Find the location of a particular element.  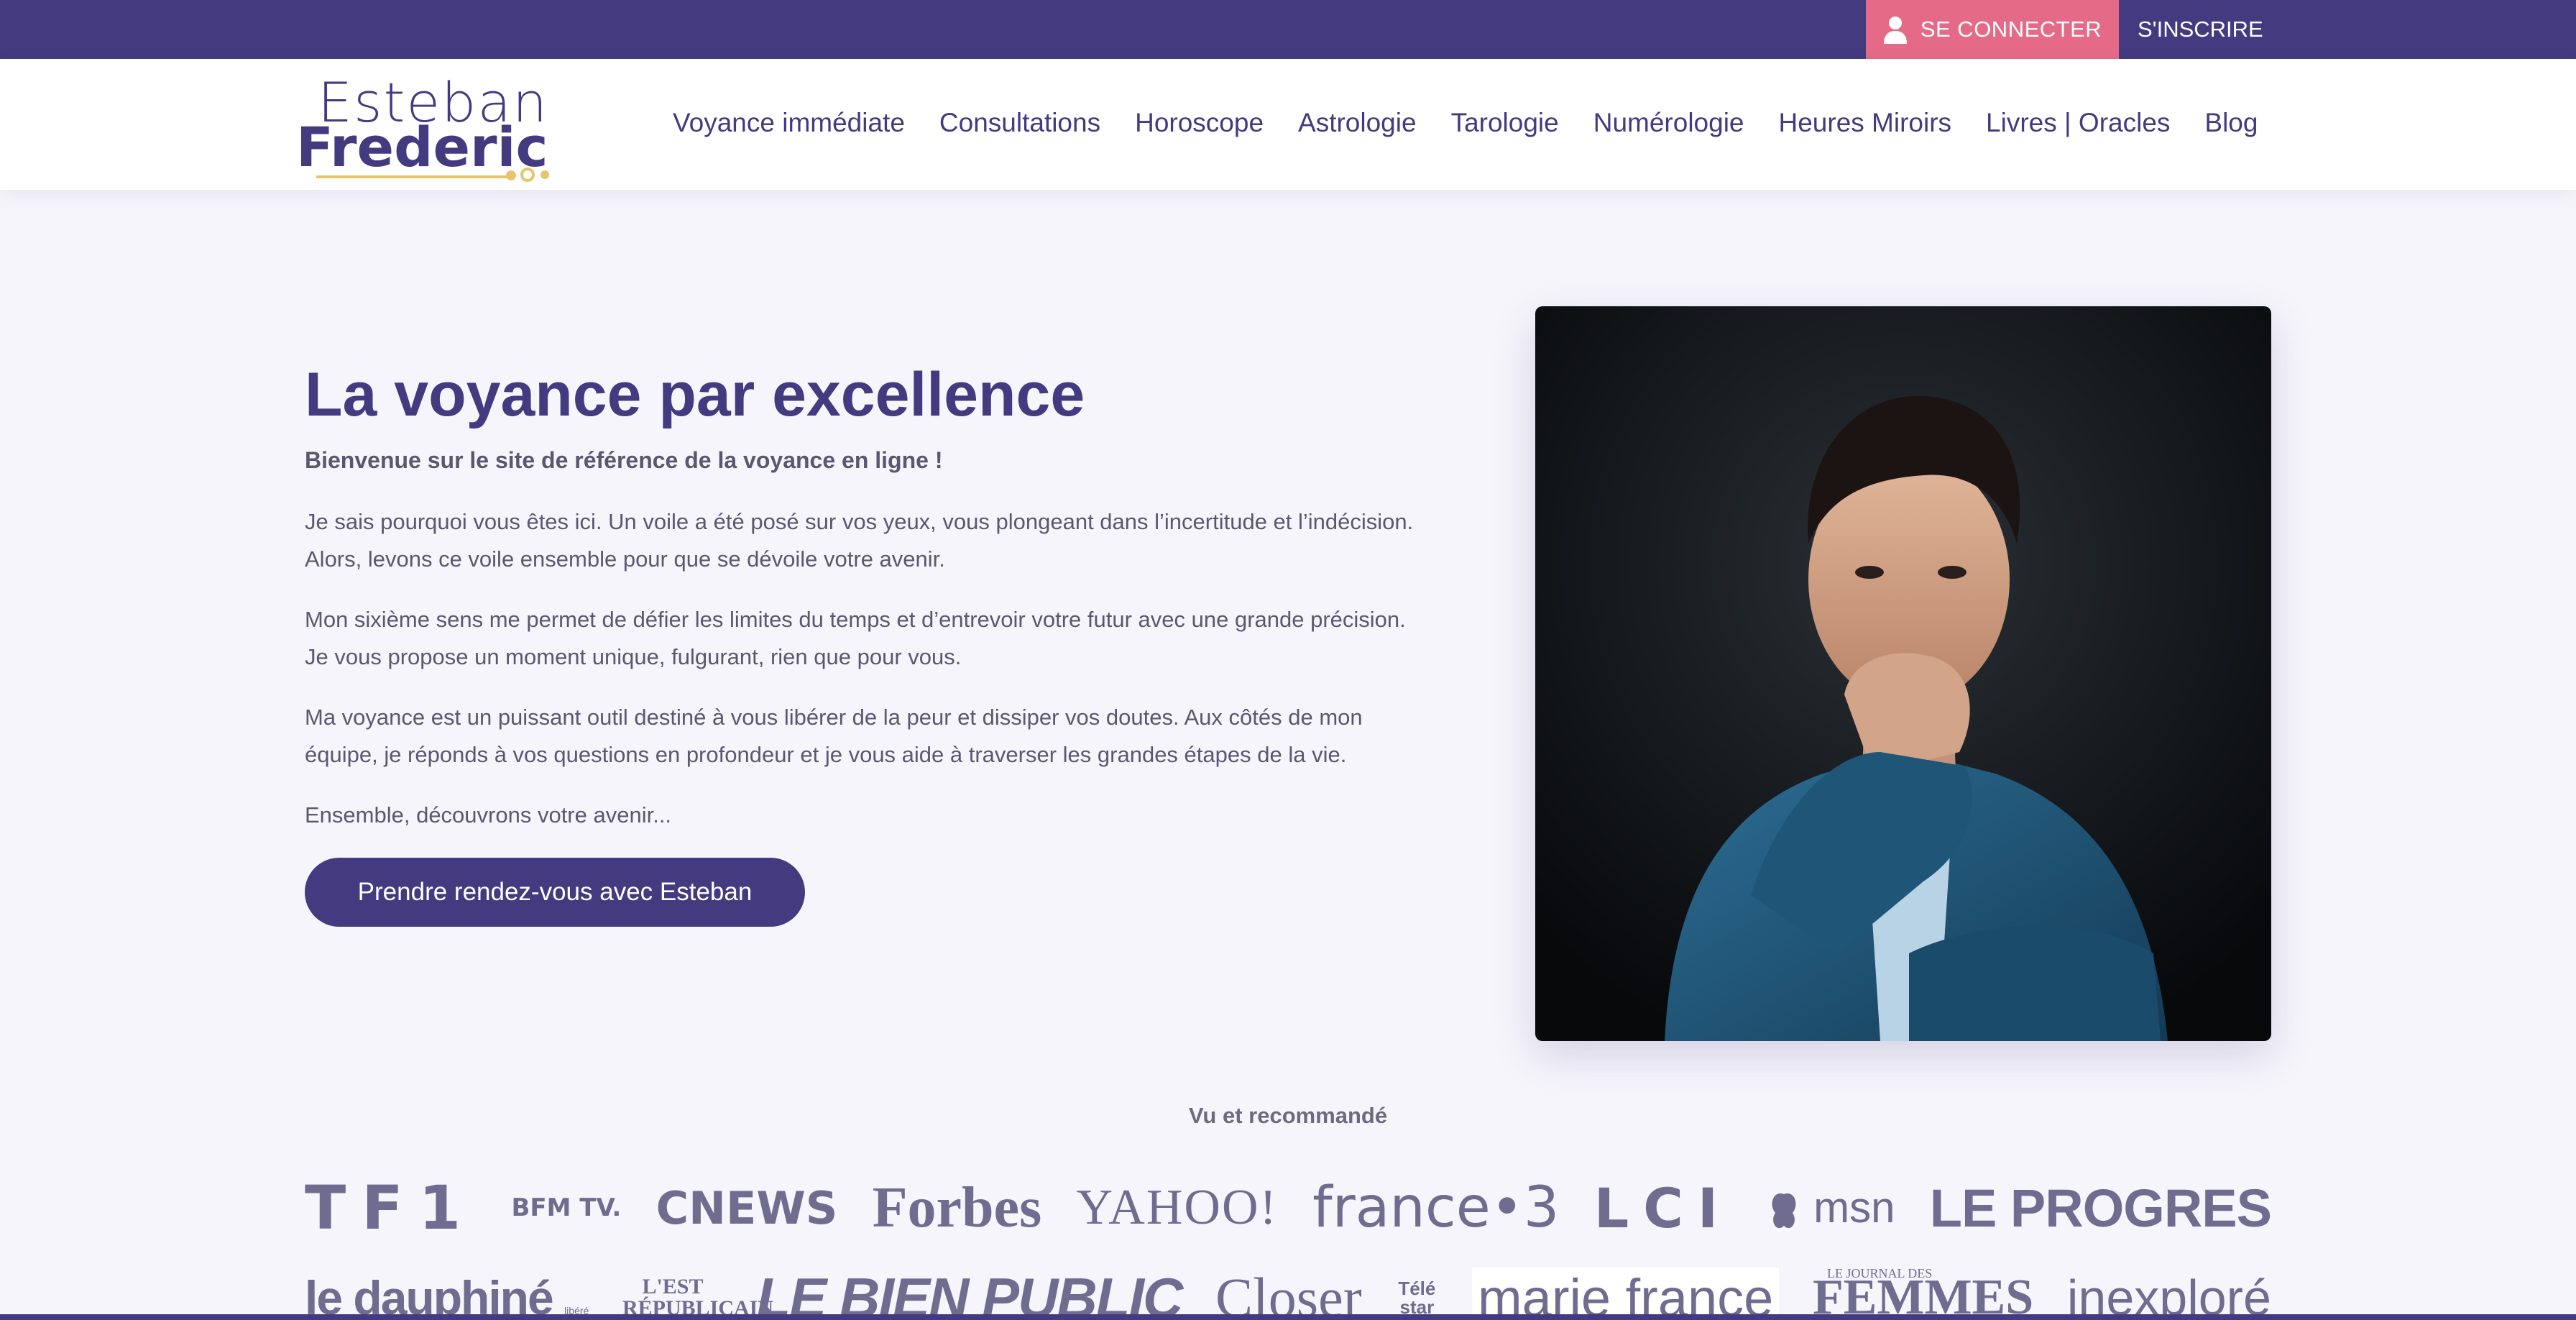

press-logo-msn: msn is located at coordinates (1831, 1207).